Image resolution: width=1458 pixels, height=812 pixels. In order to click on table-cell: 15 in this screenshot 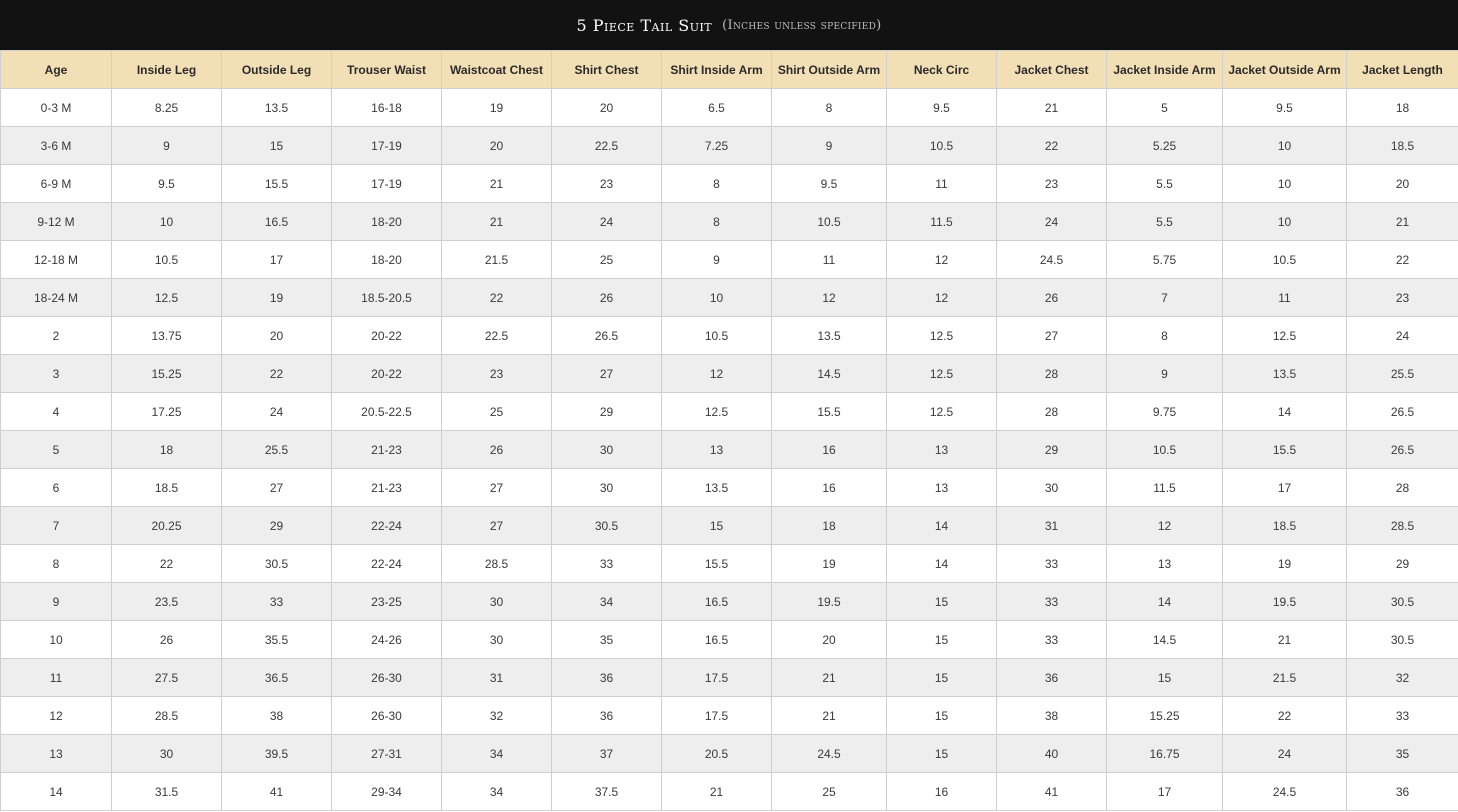, I will do `click(941, 715)`.